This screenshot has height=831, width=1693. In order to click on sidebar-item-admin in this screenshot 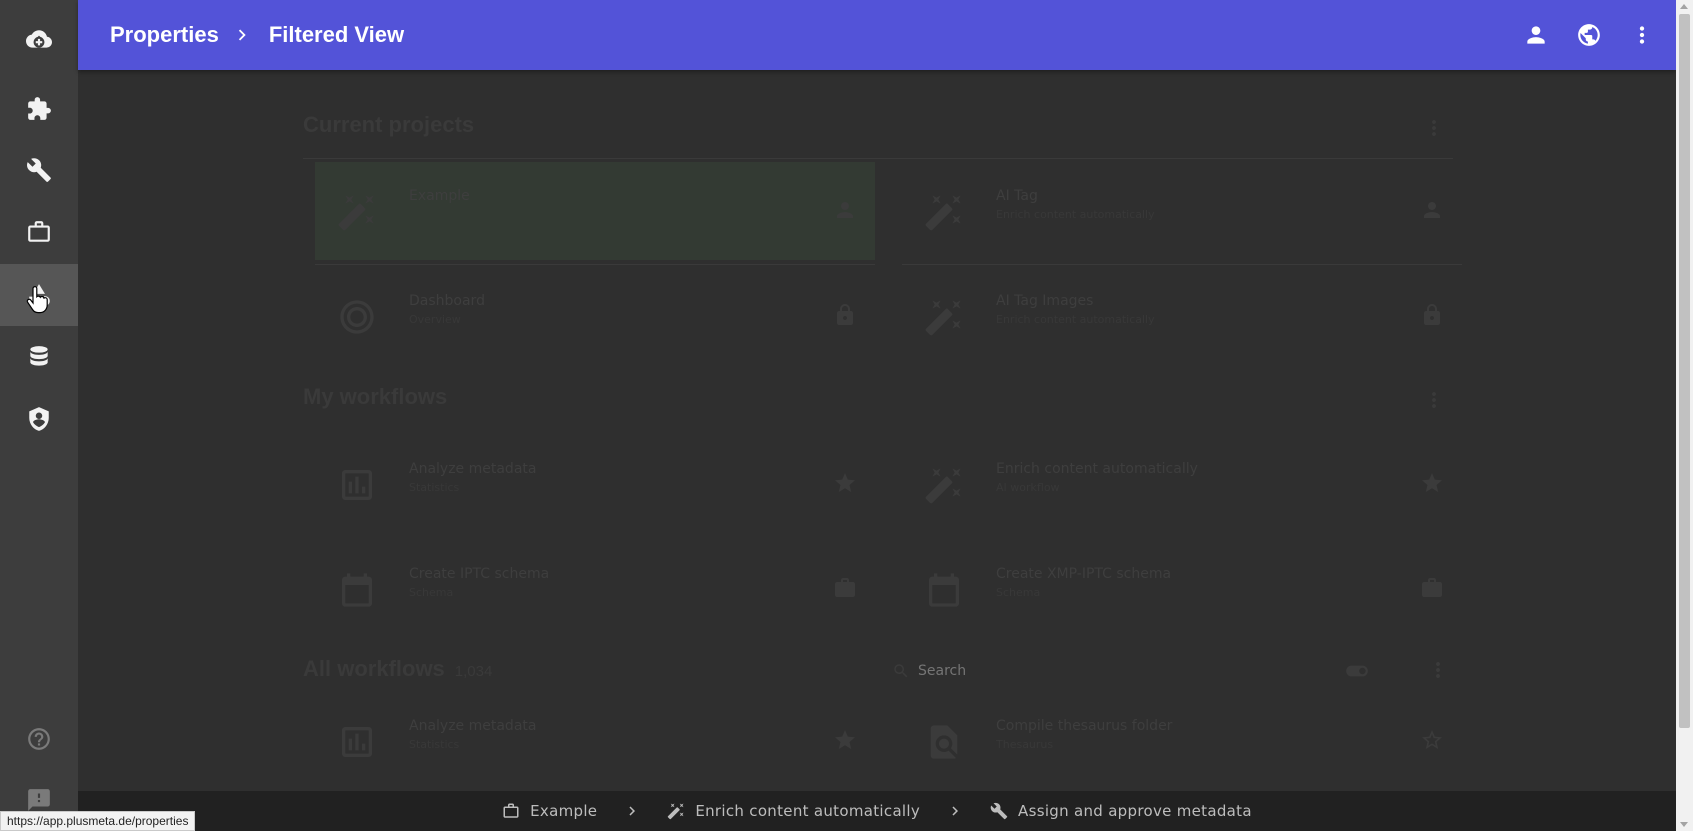, I will do `click(39, 419)`.